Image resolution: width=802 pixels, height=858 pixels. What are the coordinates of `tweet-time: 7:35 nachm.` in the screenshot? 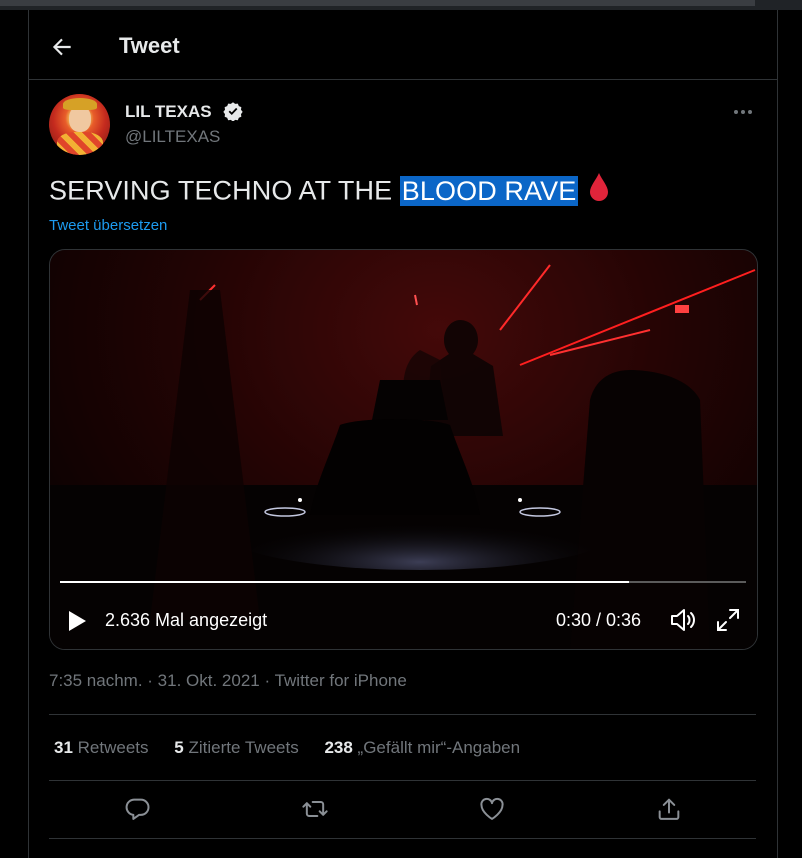 It's located at (96, 680).